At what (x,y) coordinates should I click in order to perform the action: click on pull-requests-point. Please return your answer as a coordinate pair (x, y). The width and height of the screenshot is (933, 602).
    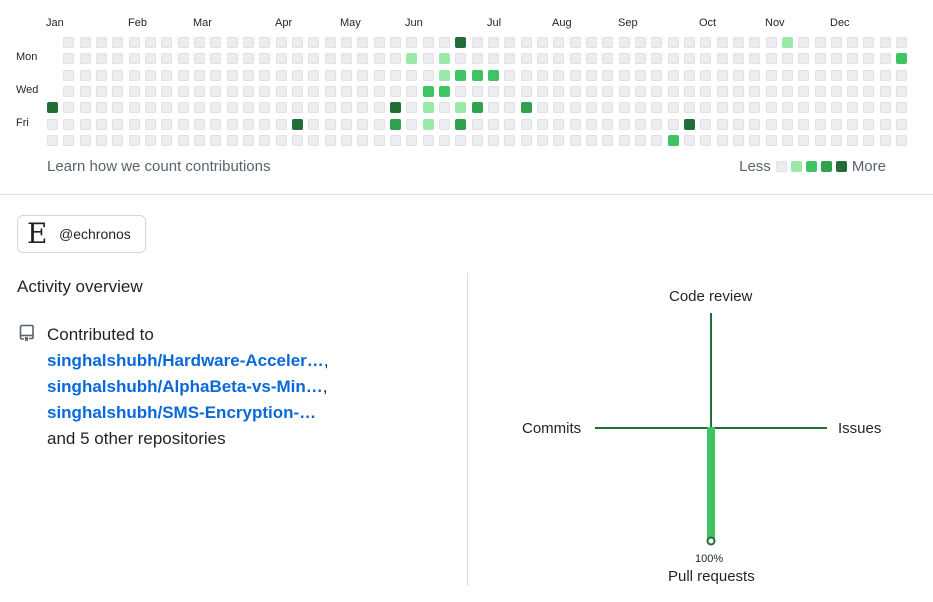
    Looking at the image, I should click on (711, 541).